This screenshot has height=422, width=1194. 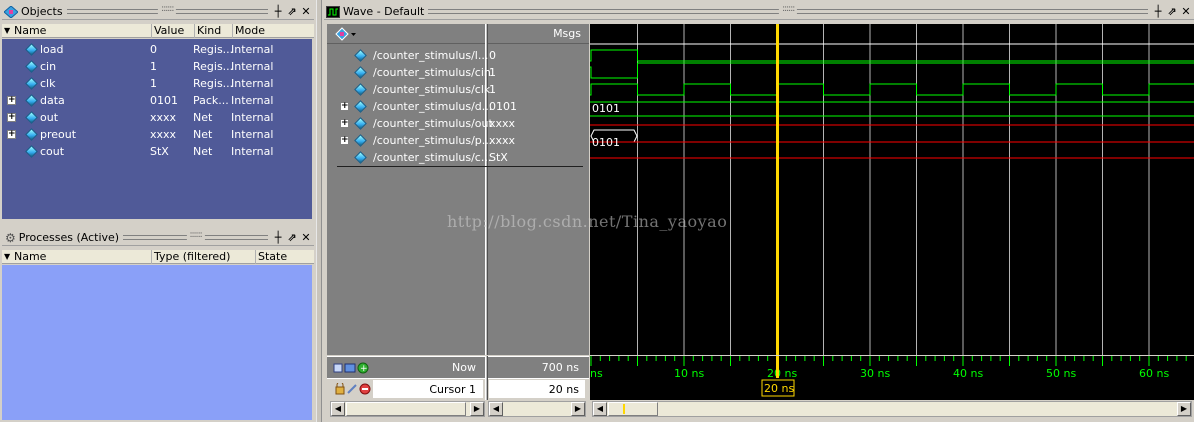 I want to click on column-state: State, so click(x=284, y=257).